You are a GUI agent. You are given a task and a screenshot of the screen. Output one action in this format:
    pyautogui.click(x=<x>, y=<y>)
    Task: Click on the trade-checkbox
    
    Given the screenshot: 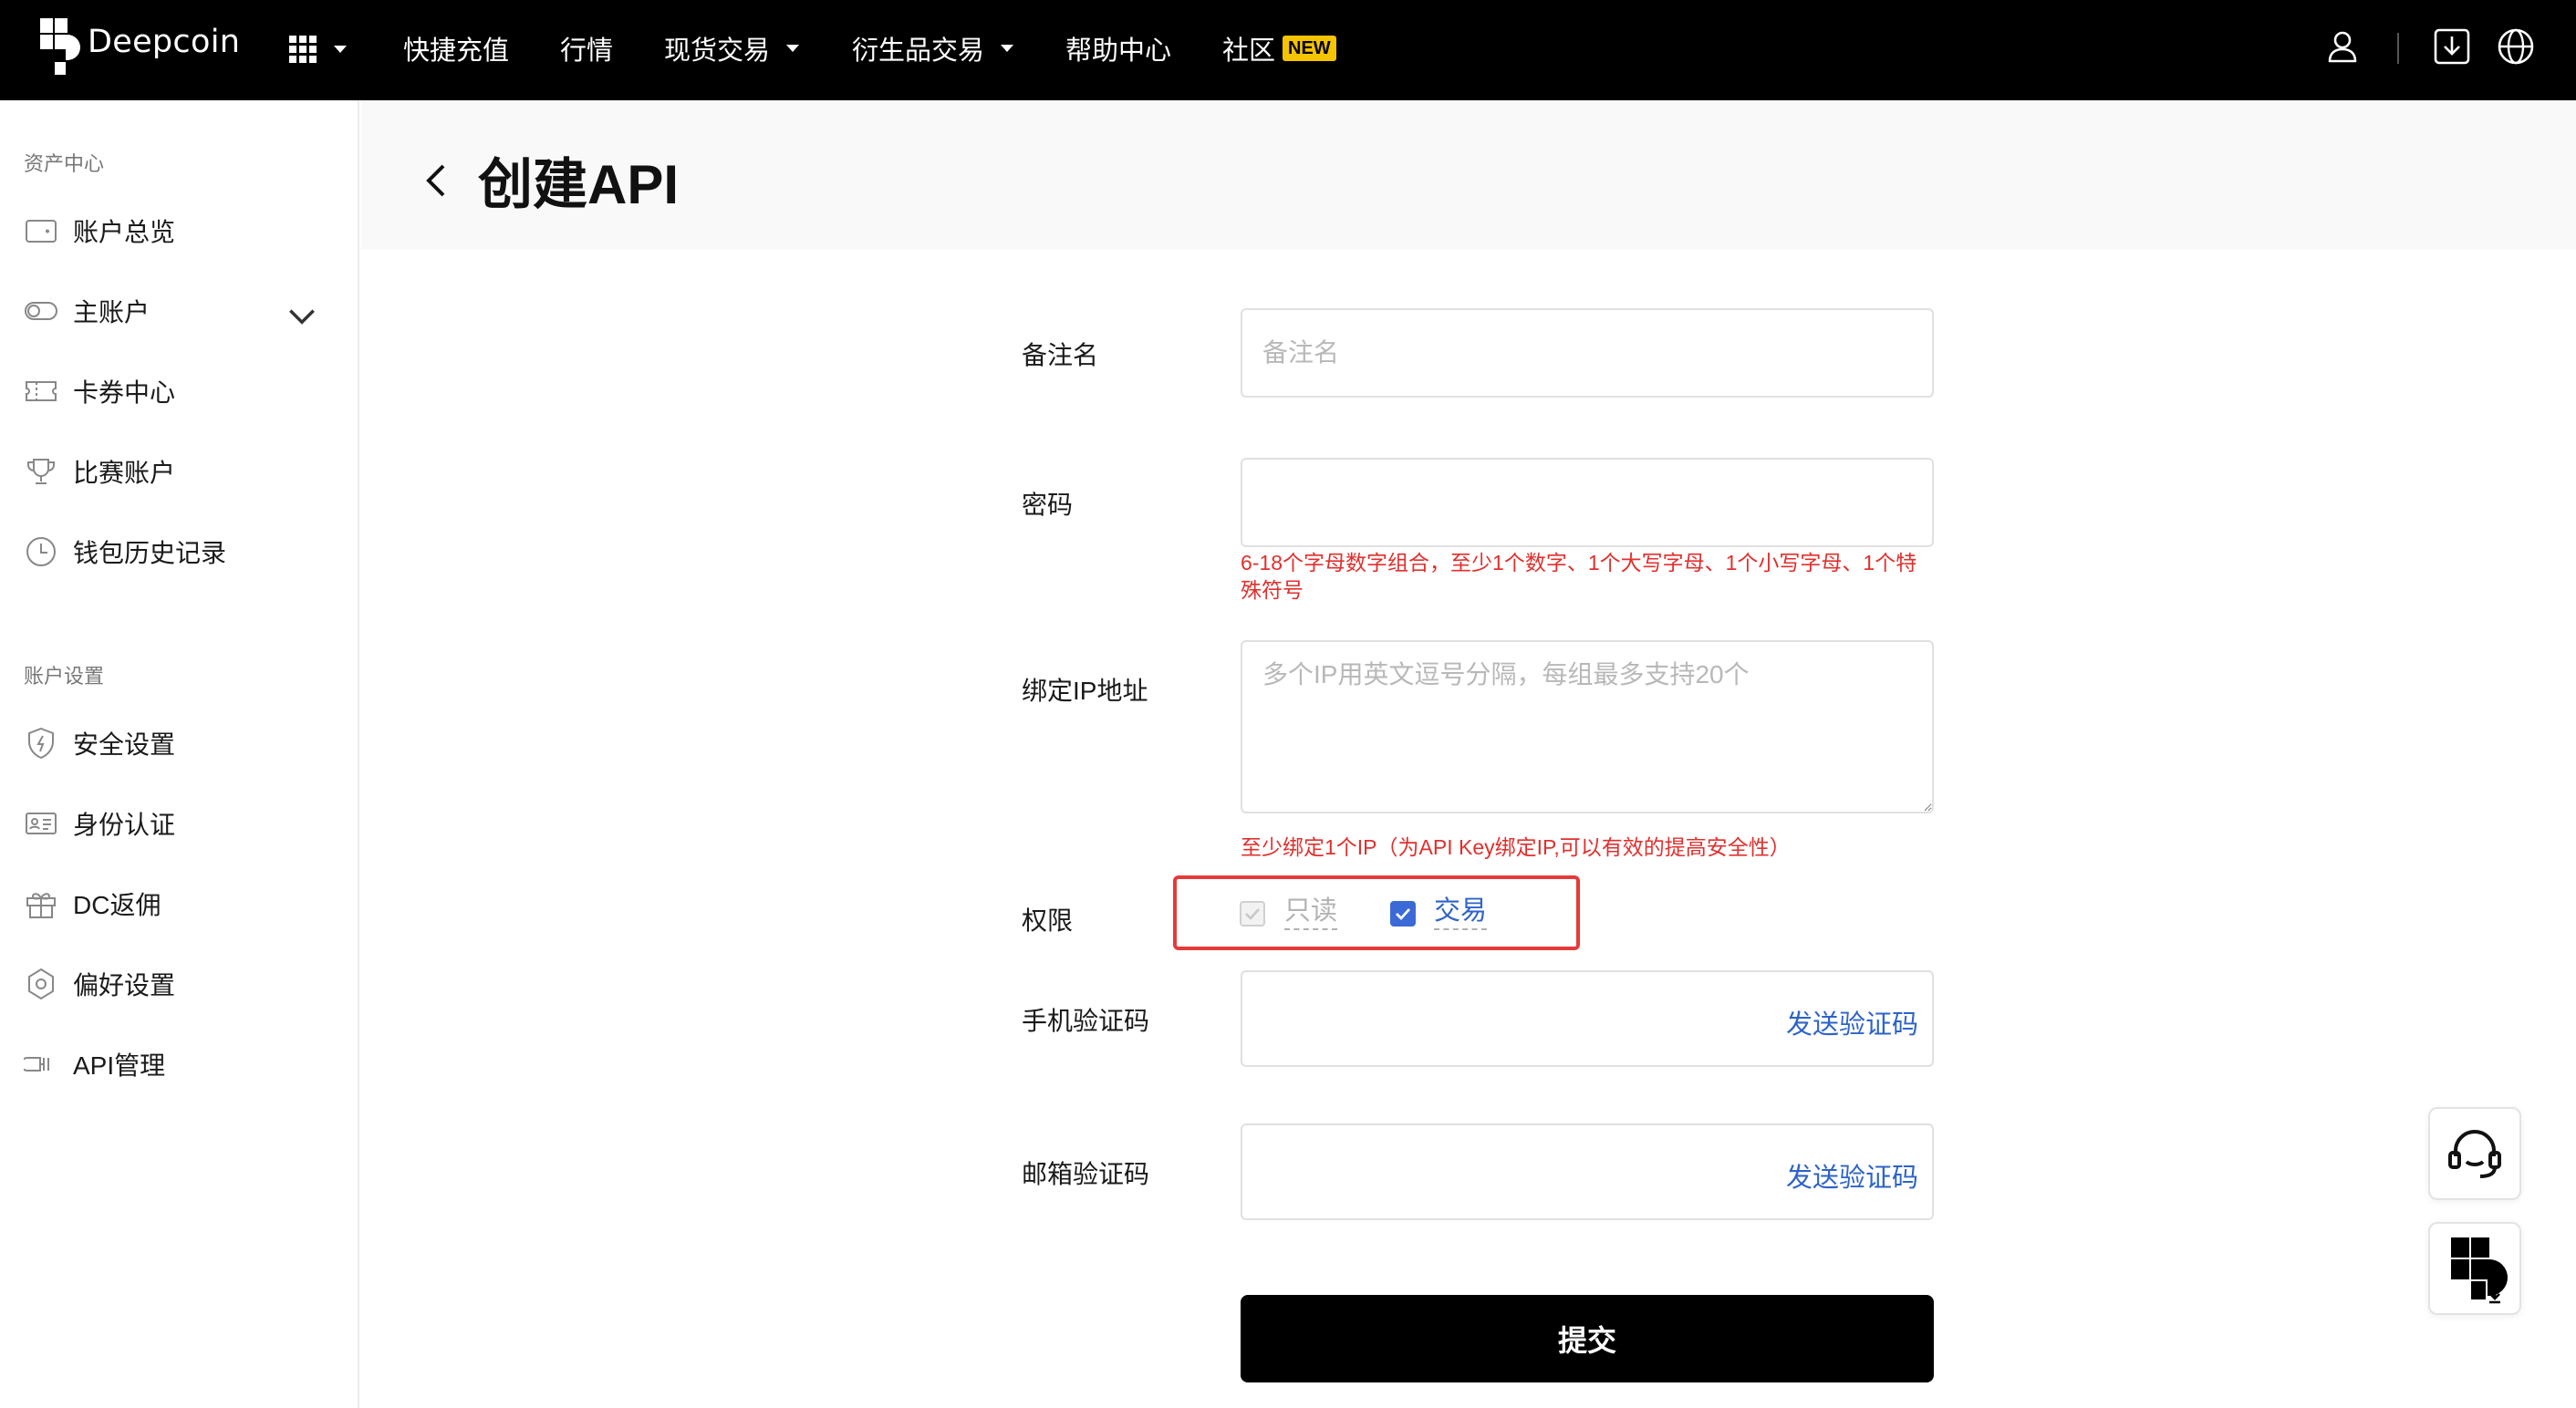 What is the action you would take?
    pyautogui.click(x=1403, y=914)
    